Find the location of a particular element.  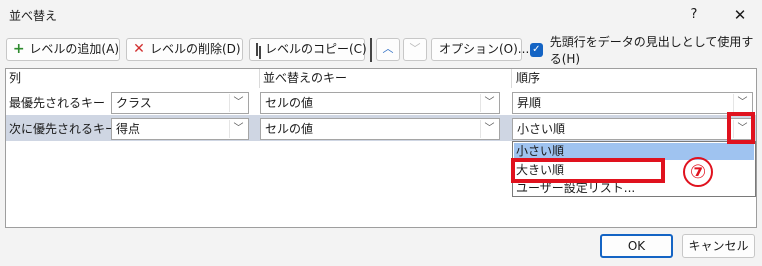

help-button: ? is located at coordinates (694, 15).